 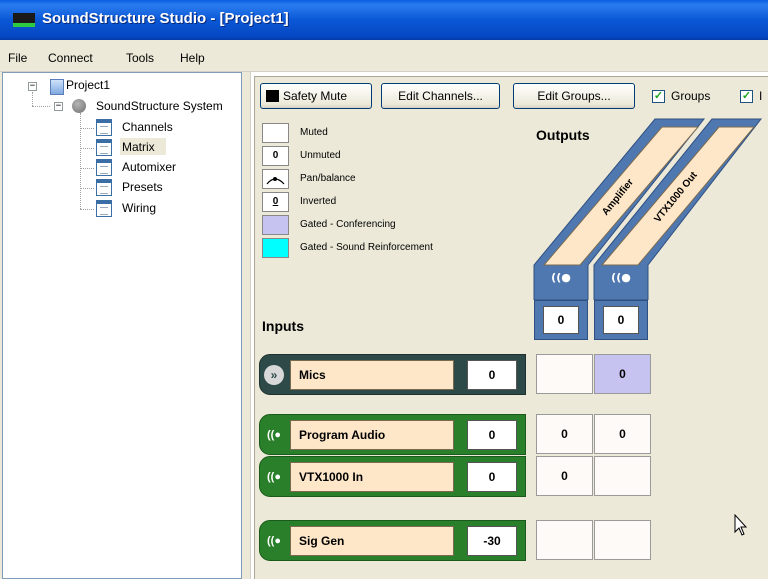 What do you see at coordinates (246, 325) in the screenshot?
I see `panel-splitter` at bounding box center [246, 325].